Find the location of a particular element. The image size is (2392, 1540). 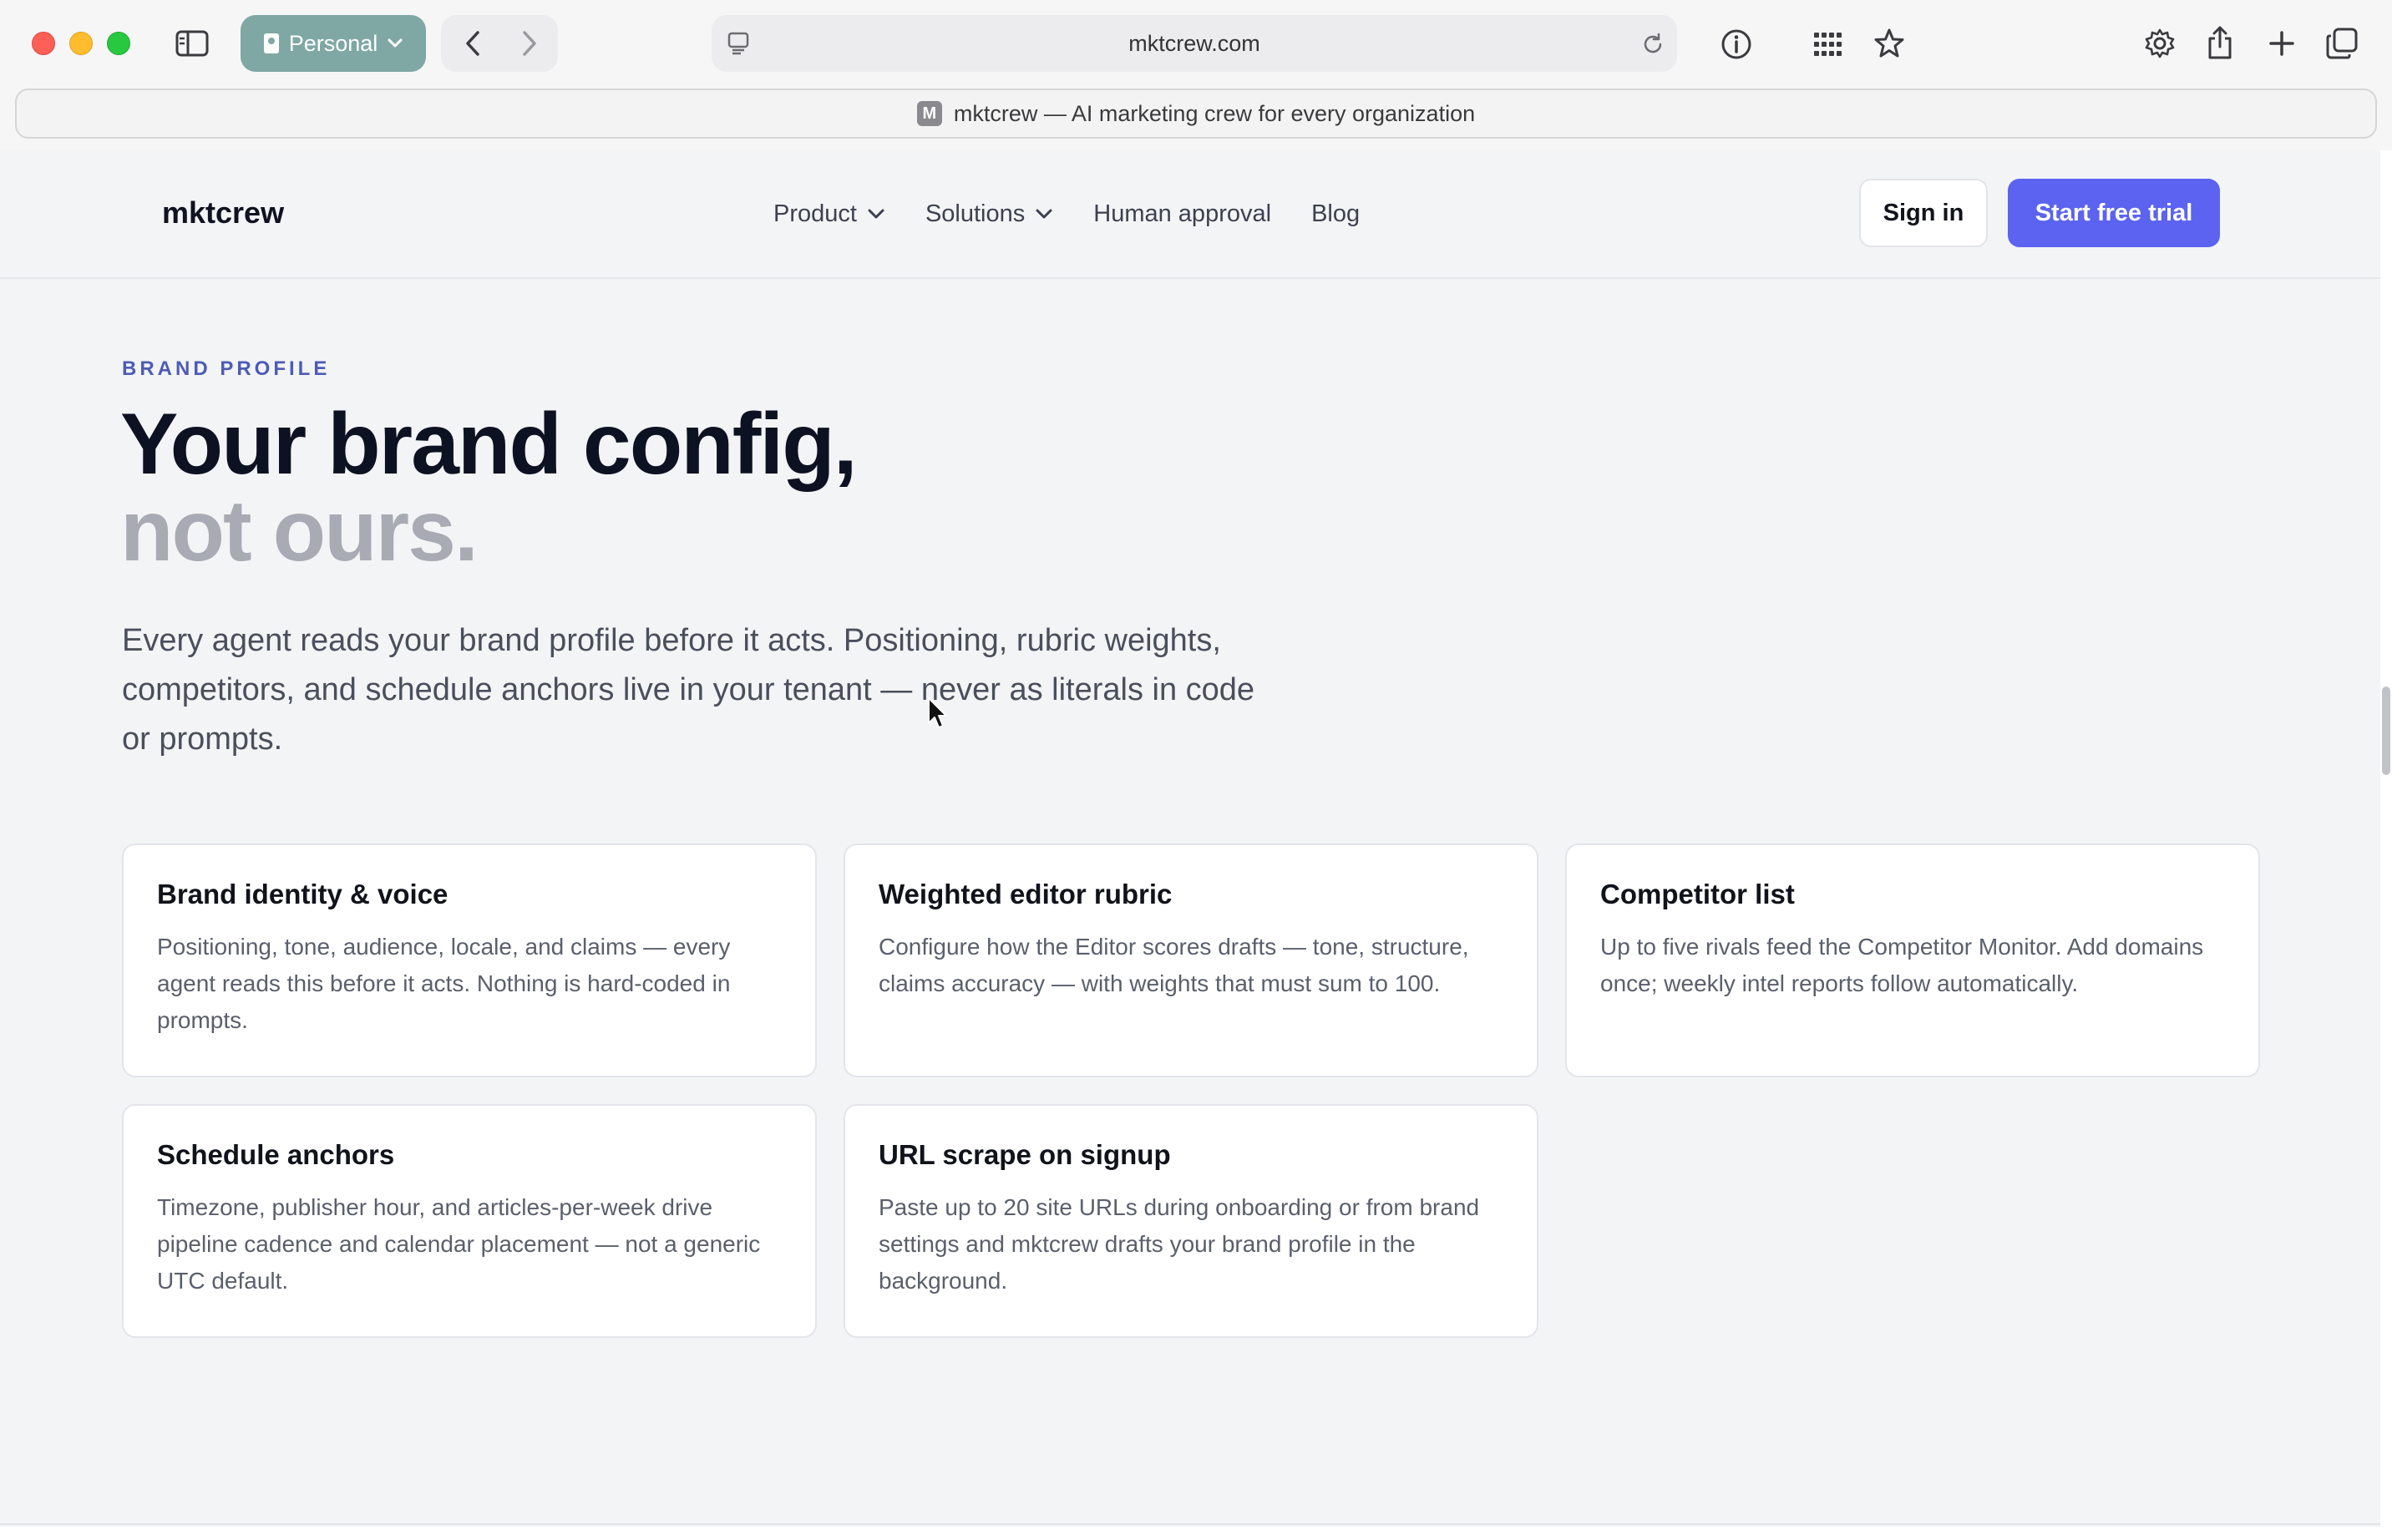

forward-icon is located at coordinates (529, 44).